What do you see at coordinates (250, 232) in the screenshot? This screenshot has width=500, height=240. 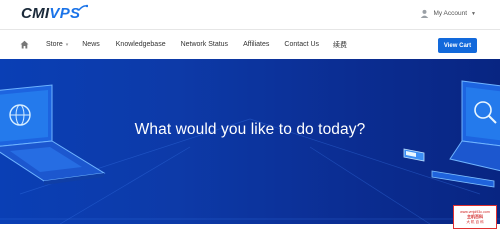 I see `page-bottom` at bounding box center [250, 232].